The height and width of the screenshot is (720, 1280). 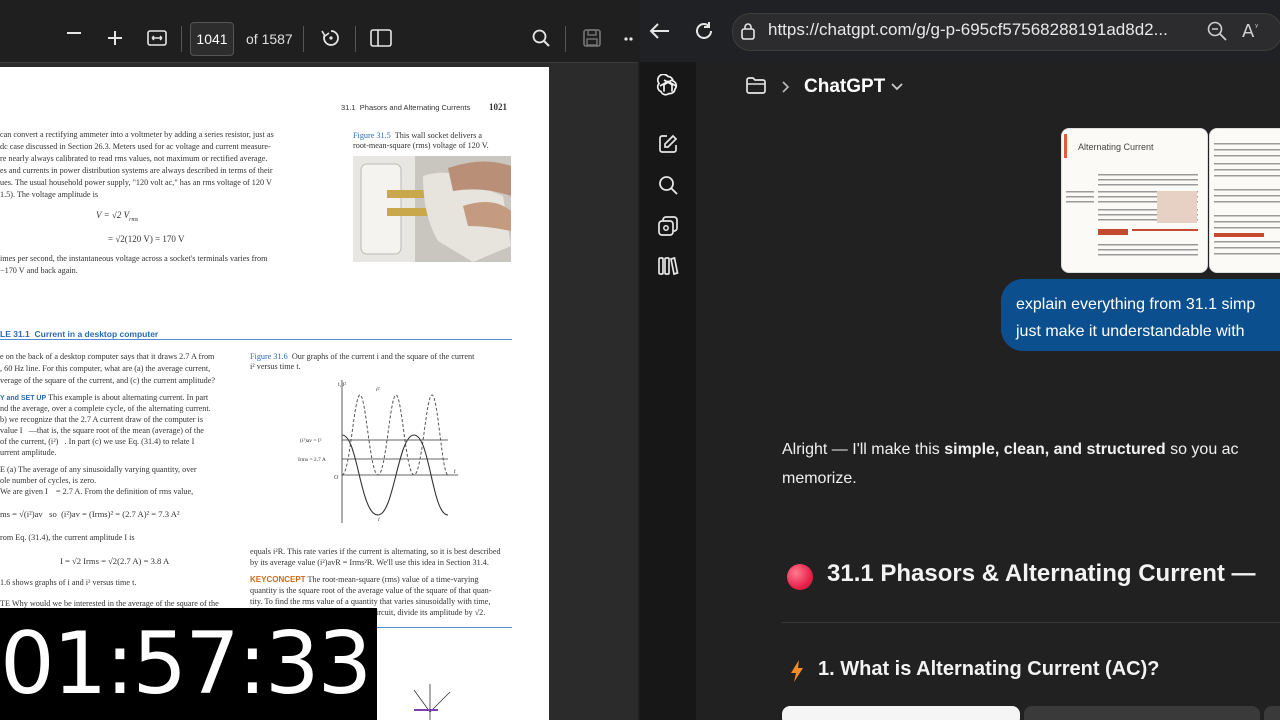 What do you see at coordinates (311, 440) in the screenshot?
I see `graph-label: (i²)av = I²` at bounding box center [311, 440].